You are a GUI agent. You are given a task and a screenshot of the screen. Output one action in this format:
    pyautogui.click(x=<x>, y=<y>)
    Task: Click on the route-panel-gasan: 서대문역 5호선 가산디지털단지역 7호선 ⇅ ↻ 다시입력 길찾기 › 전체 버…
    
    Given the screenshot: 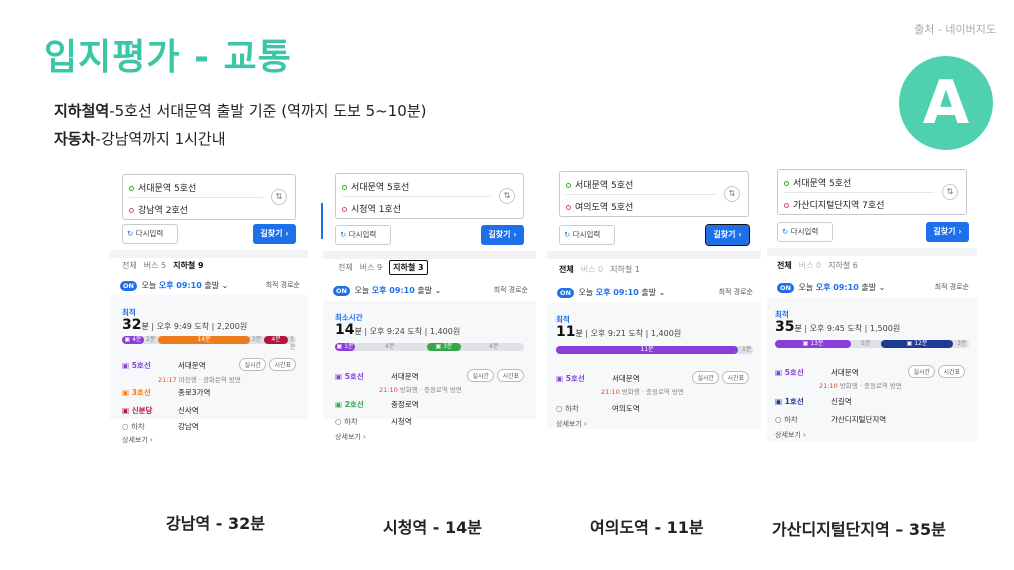 What is the action you would take?
    pyautogui.click(x=872, y=305)
    